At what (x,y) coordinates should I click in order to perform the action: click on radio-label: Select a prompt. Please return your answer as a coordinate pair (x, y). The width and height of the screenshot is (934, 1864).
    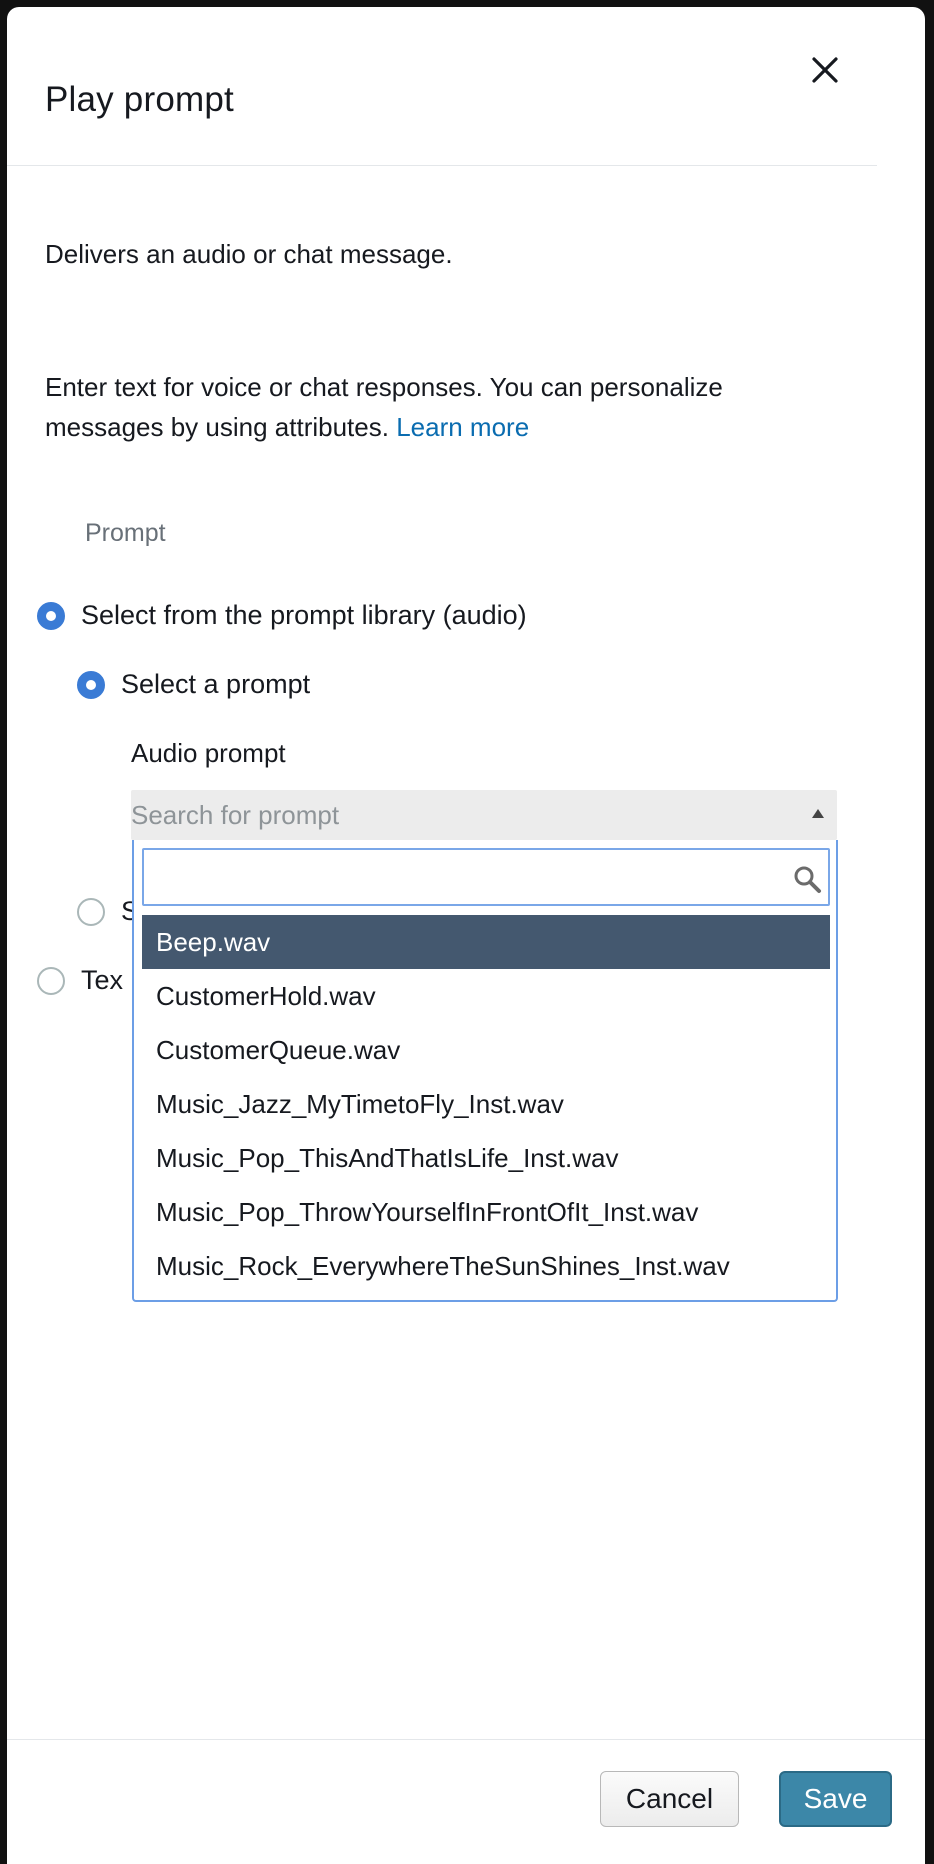
    Looking at the image, I should click on (216, 684).